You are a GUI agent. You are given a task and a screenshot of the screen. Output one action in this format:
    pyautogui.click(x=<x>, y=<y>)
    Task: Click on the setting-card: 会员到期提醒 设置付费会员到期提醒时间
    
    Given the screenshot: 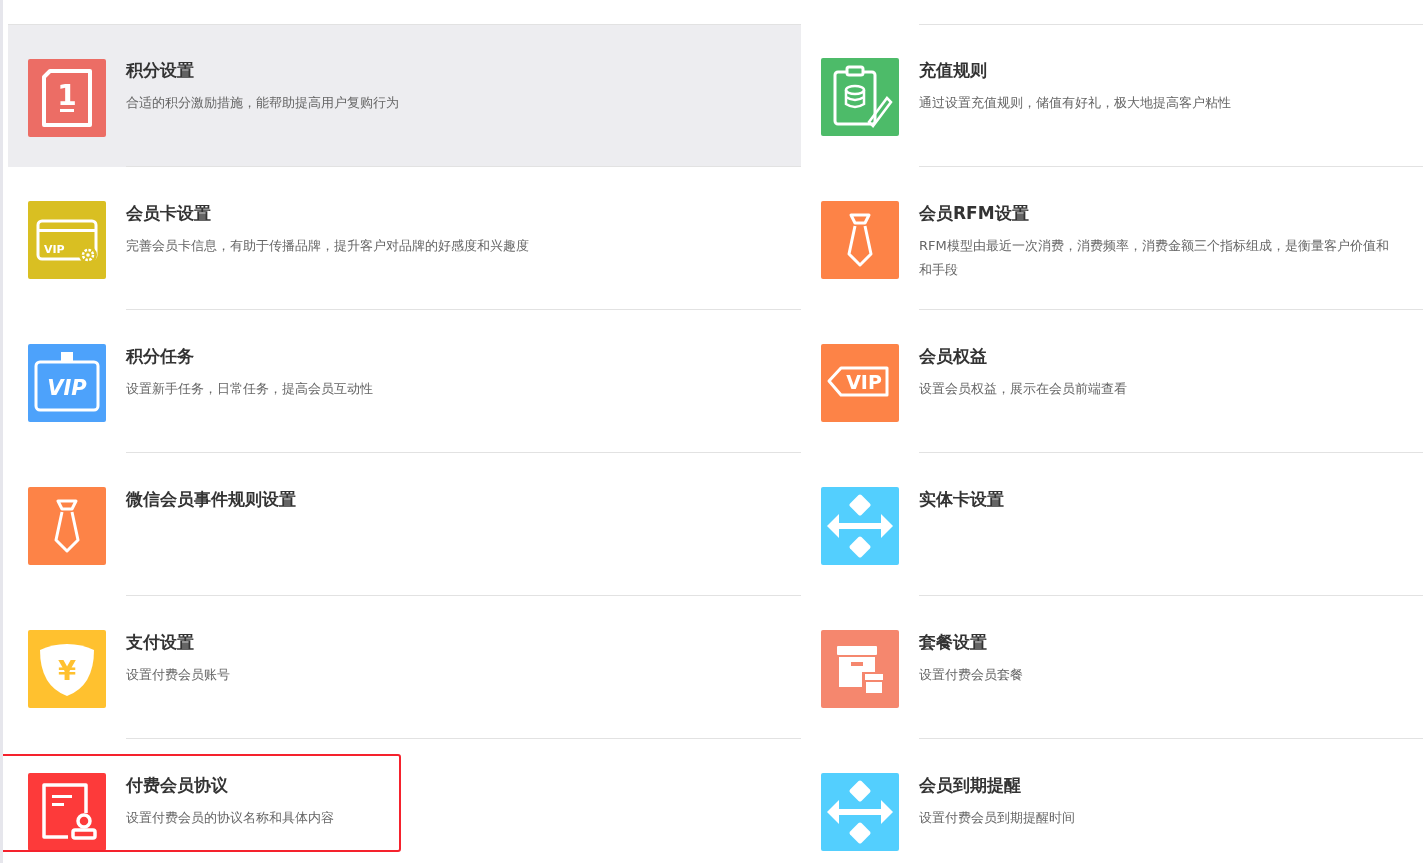 What is the action you would take?
    pyautogui.click(x=1112, y=801)
    